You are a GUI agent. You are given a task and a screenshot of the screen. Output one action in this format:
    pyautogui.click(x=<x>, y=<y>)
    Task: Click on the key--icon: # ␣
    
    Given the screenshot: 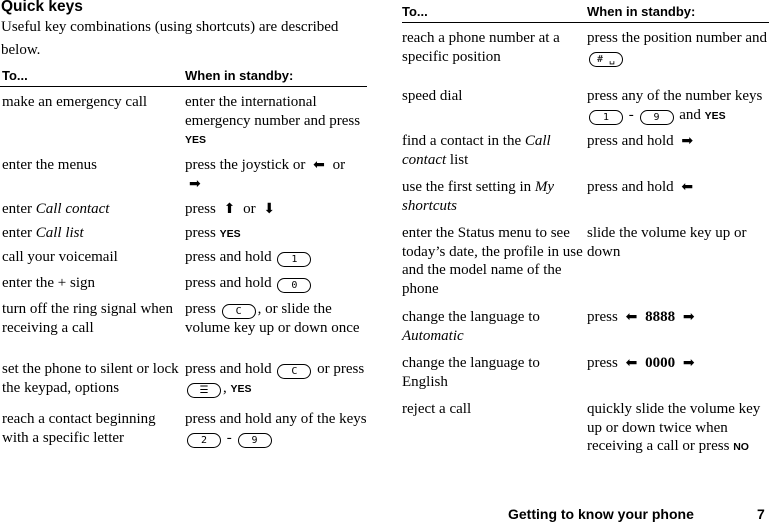 What is the action you would take?
    pyautogui.click(x=606, y=59)
    